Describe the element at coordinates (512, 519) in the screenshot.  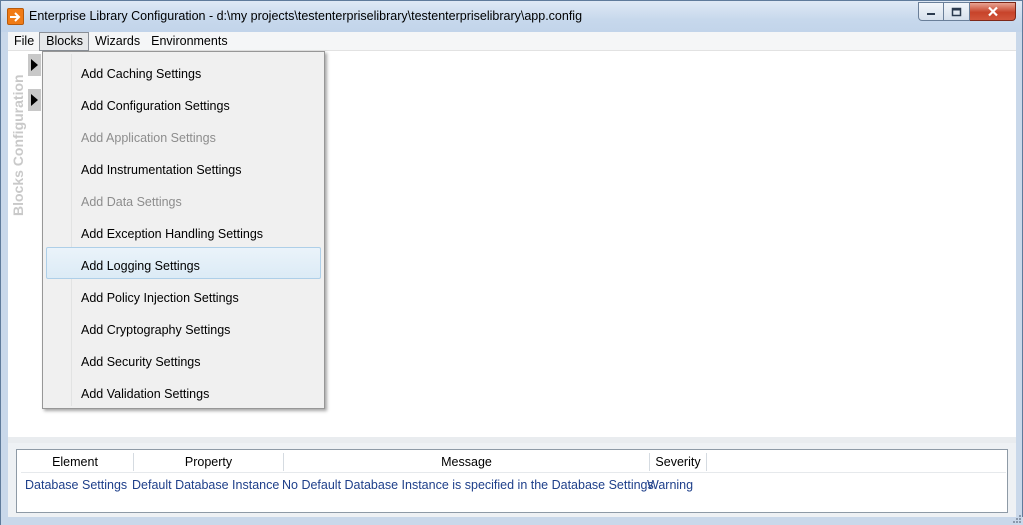
I see `window-bottom-border` at that location.